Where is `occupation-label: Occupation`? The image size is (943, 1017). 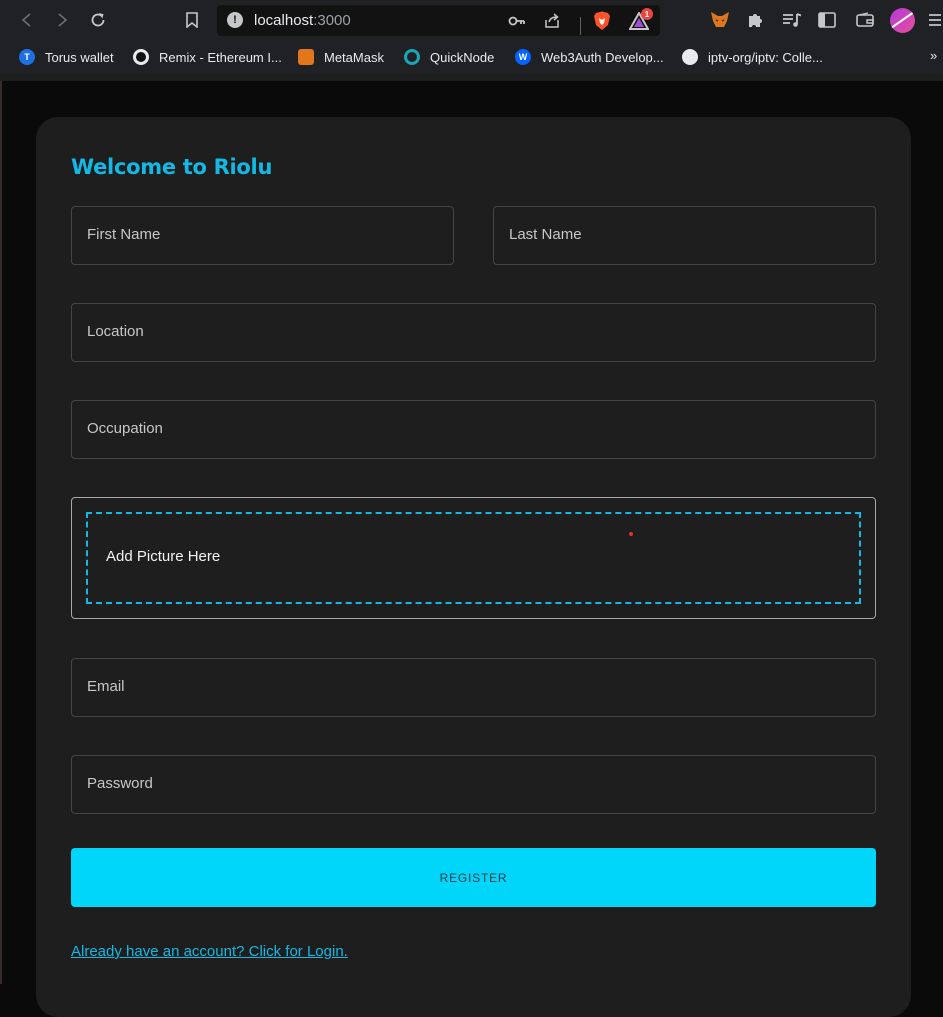 occupation-label: Occupation is located at coordinates (125, 428).